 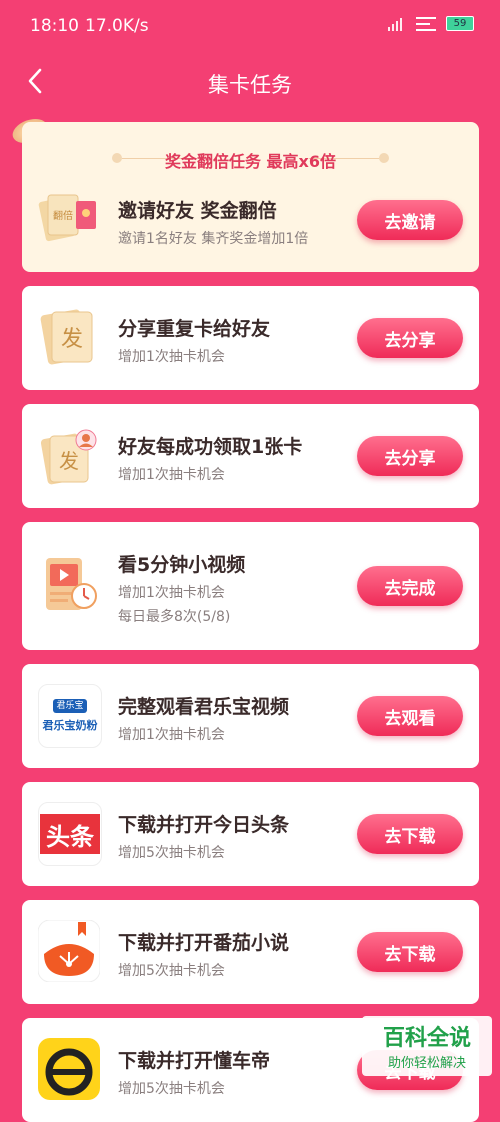 What do you see at coordinates (397, 24) in the screenshot?
I see `signal-icon` at bounding box center [397, 24].